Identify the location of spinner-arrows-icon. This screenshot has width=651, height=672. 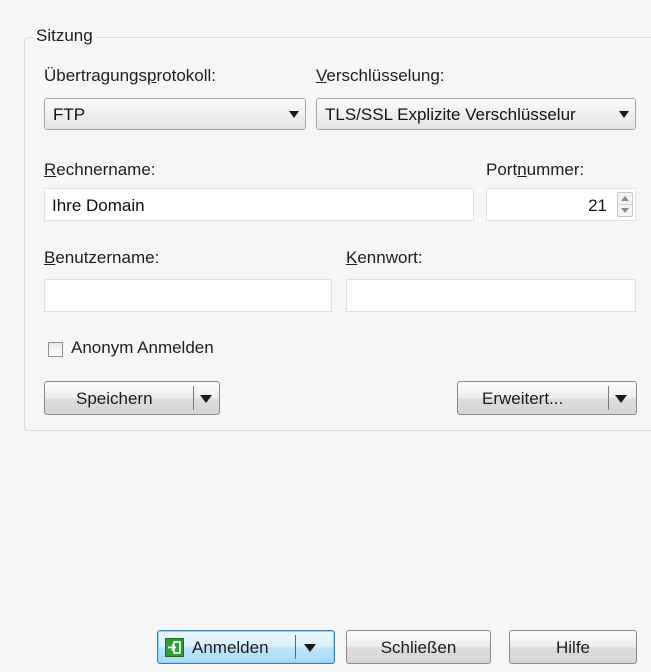
(625, 204).